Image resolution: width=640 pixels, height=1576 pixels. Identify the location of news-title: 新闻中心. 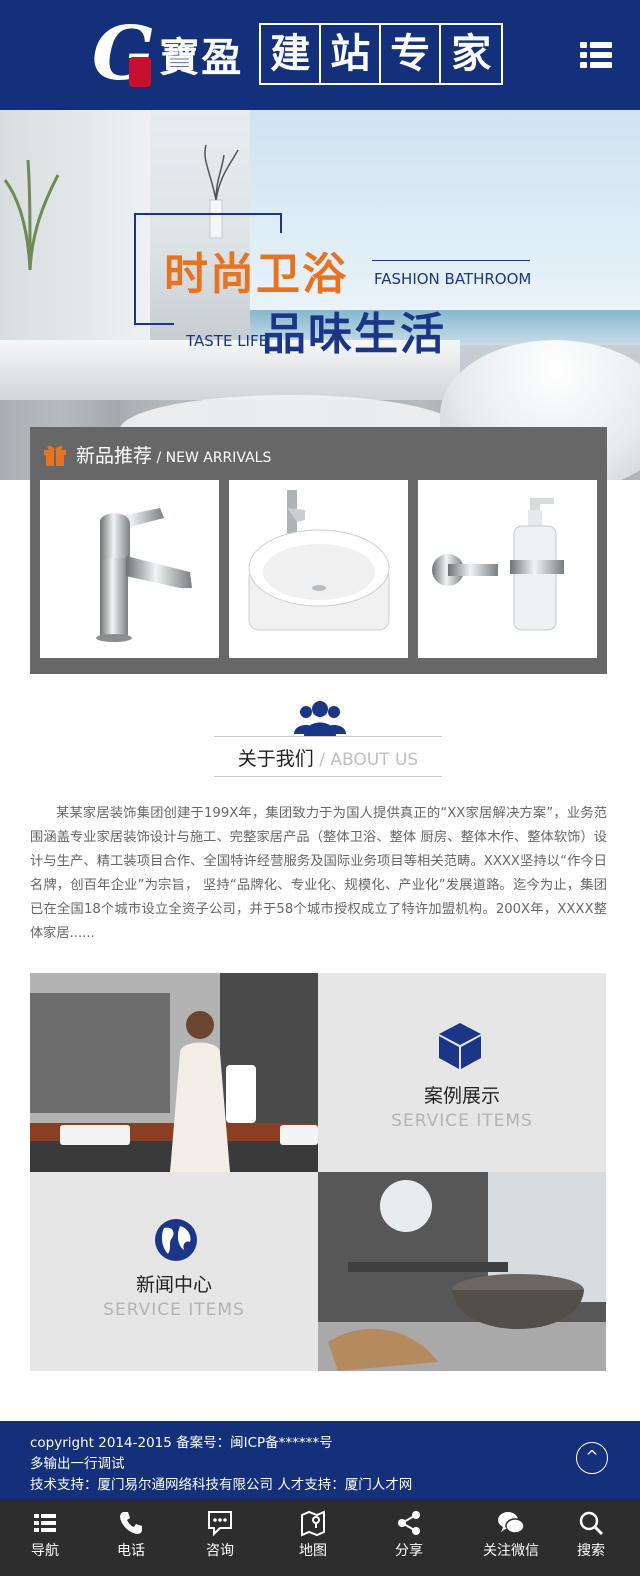
(173, 1285).